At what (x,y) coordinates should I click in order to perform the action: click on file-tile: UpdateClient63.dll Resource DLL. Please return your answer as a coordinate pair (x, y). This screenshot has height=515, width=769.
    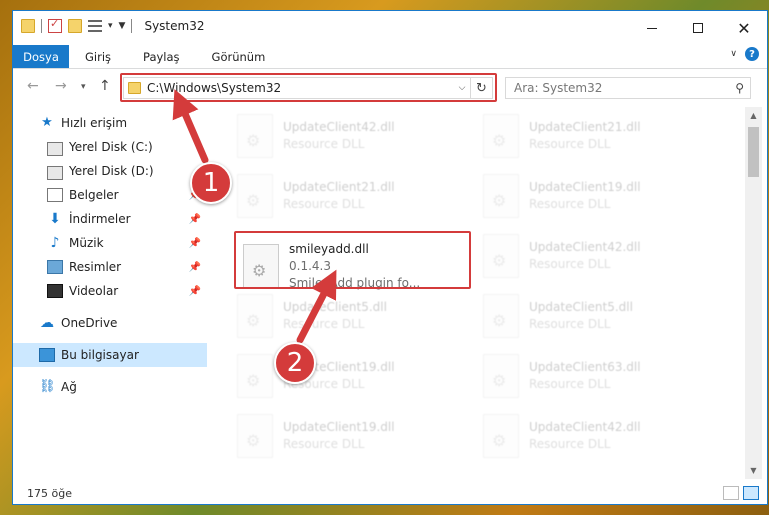
    Looking at the image, I should click on (585, 376).